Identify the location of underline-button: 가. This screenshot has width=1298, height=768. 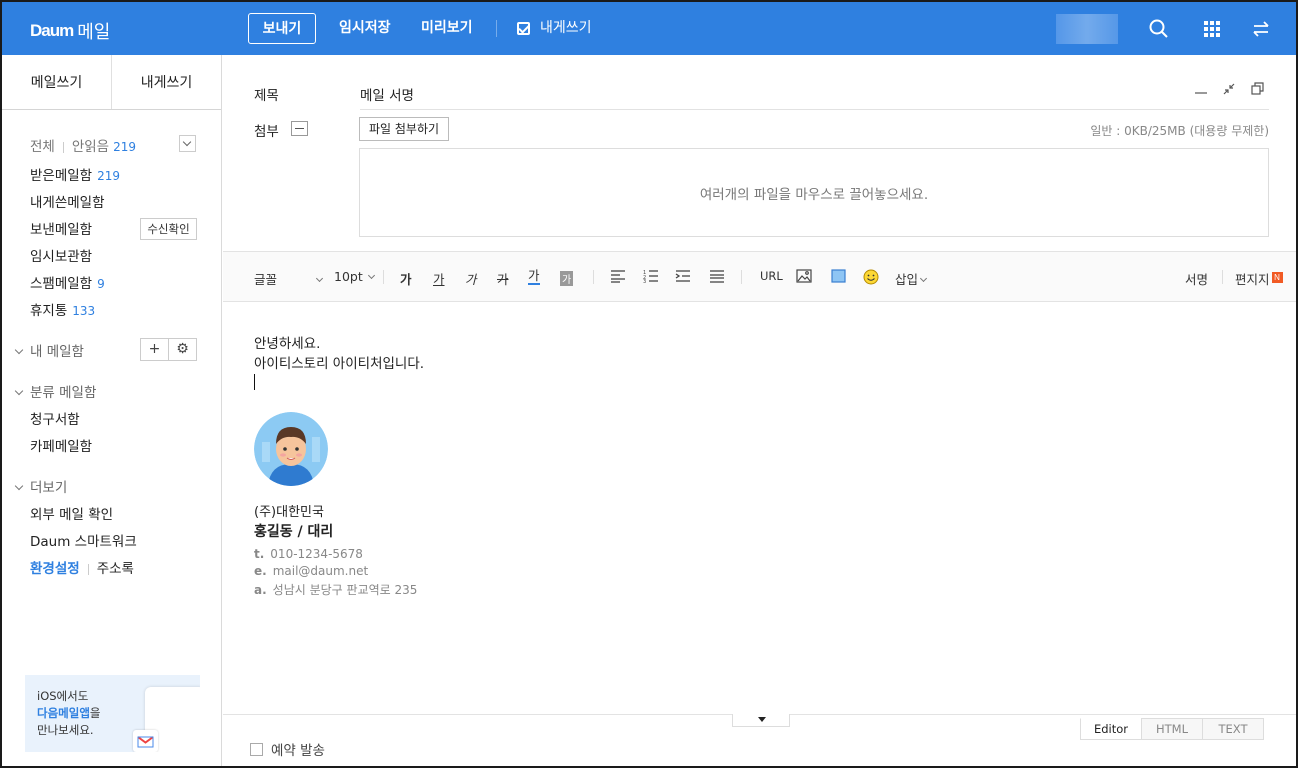
(439, 278).